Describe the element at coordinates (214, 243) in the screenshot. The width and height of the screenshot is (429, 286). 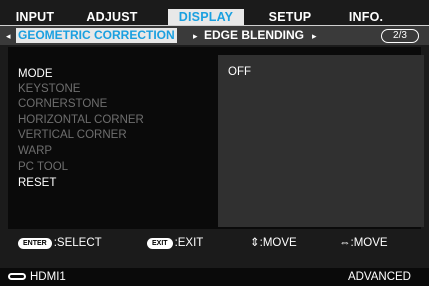
I see `key-hints-bar: ENTER:SELECT EXIT:EXIT ⇕:MOVE ⇔:MOVE` at that location.